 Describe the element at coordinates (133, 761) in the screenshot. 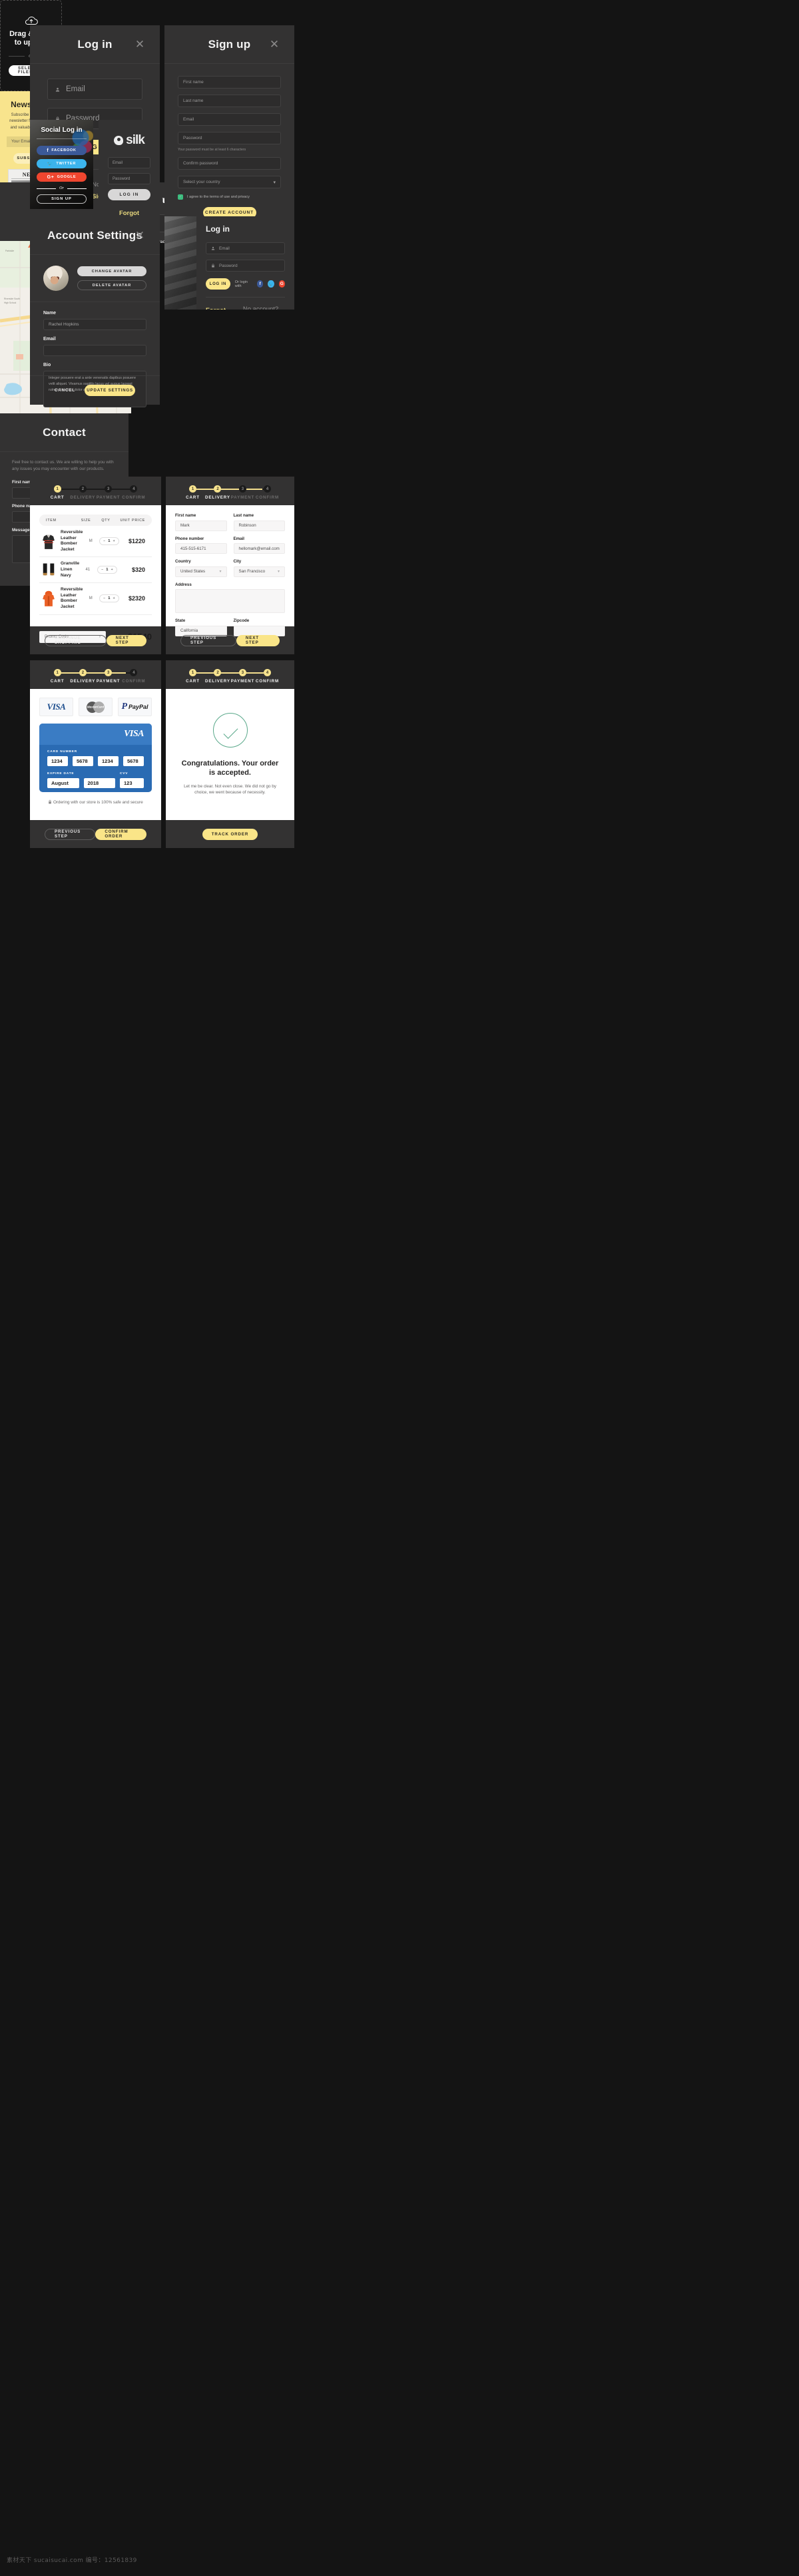

I see `card-number-group-4: 5678` at that location.